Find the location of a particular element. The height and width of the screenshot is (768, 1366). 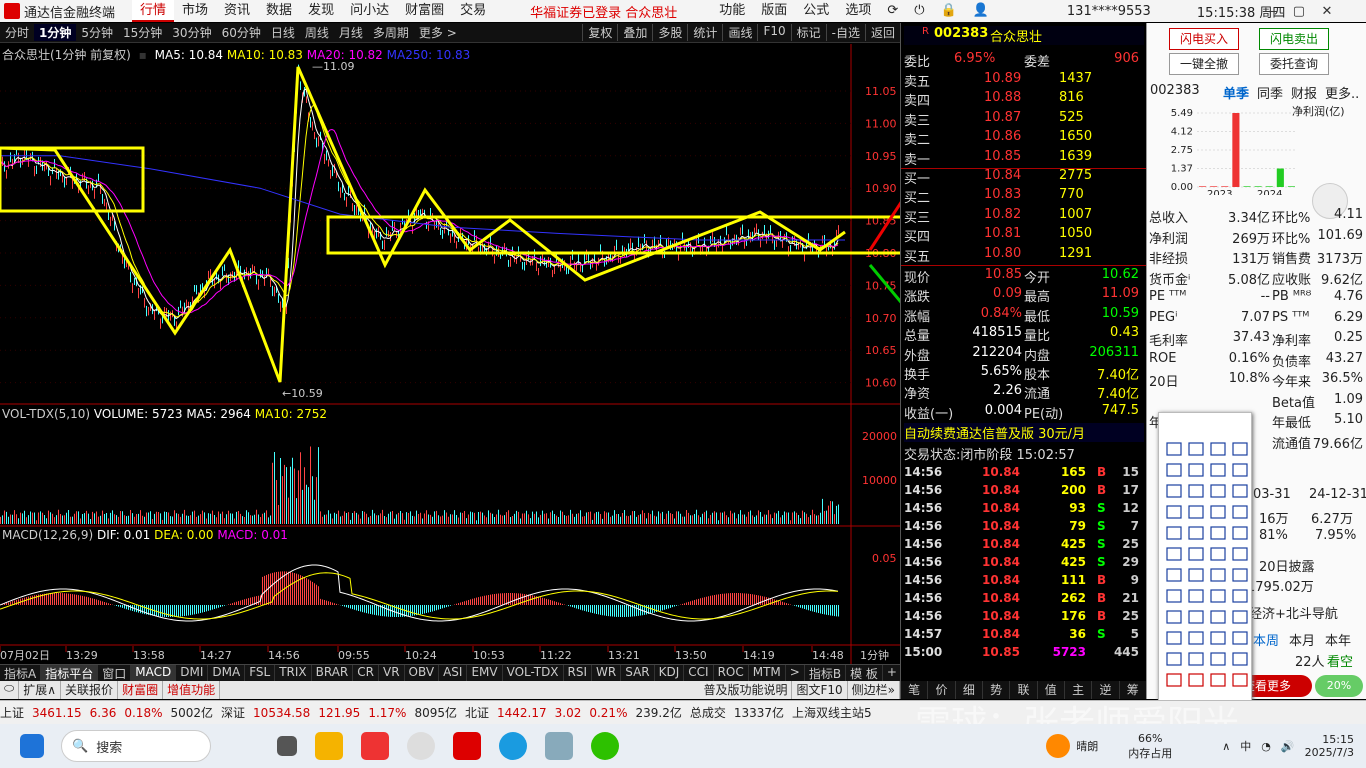

bottom-tab-value-added: 增值功能 is located at coordinates (192, 690).